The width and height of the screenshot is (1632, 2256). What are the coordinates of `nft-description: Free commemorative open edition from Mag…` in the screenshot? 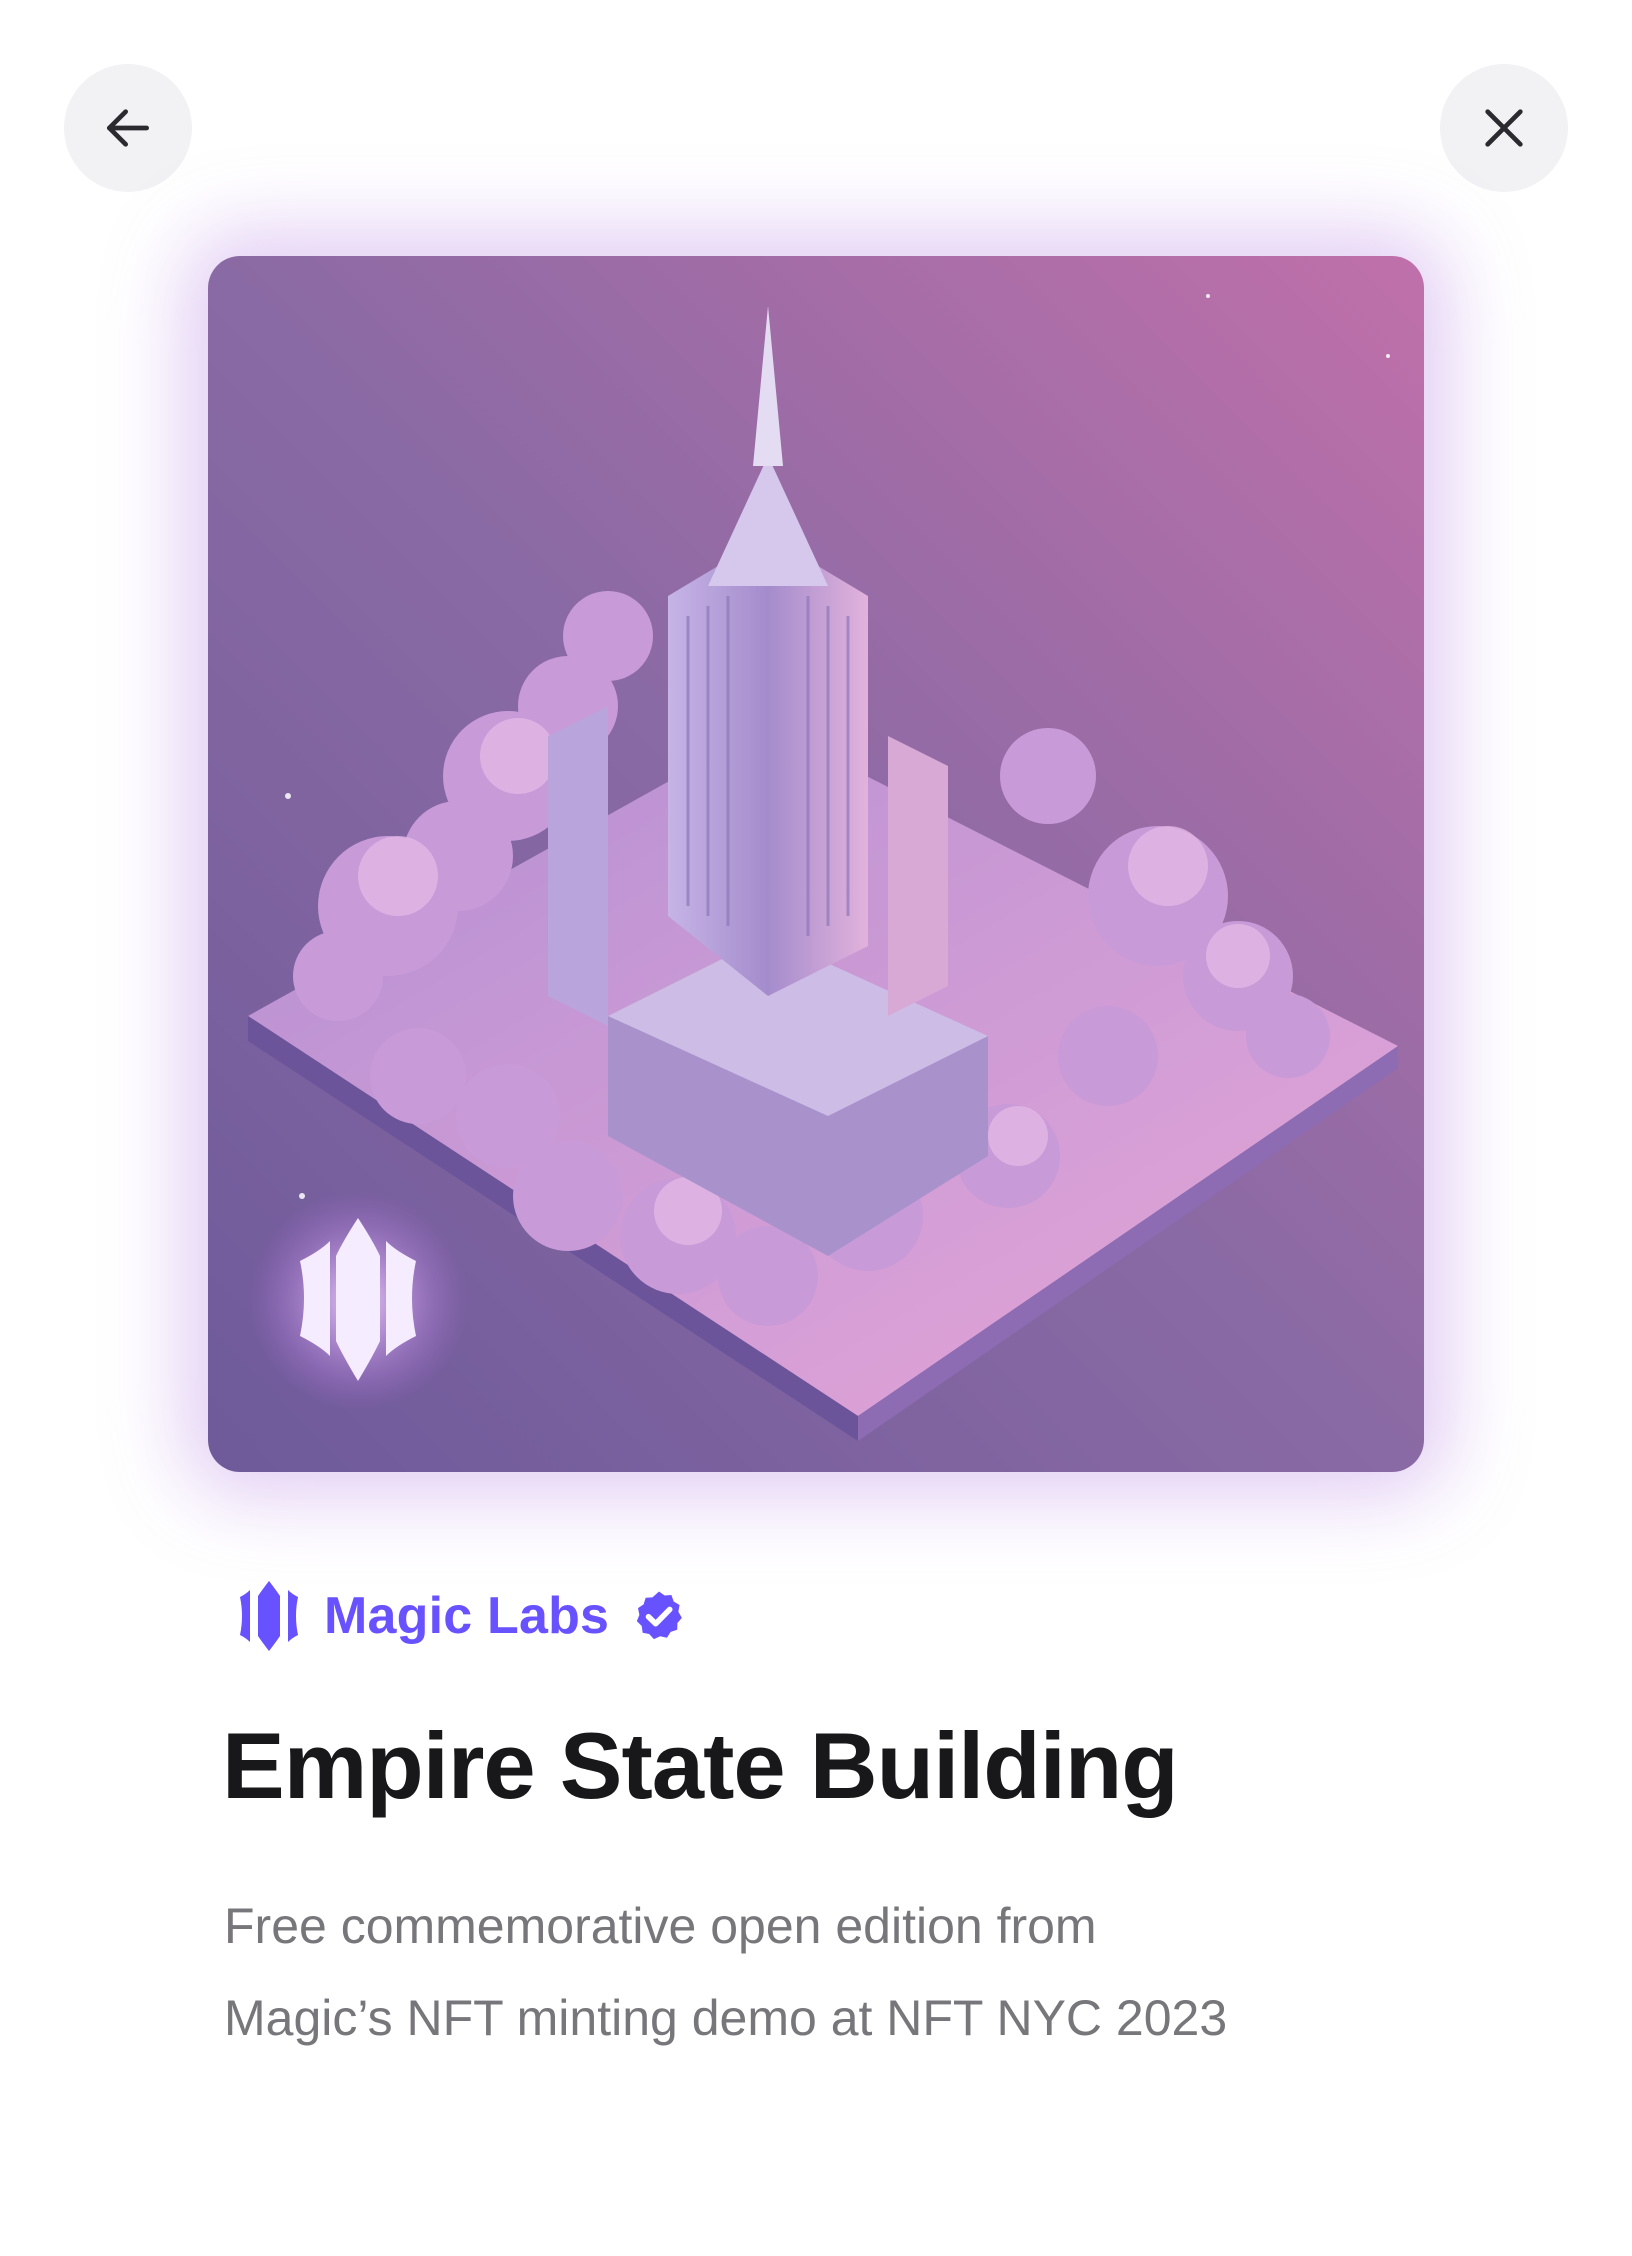 It's located at (824, 1972).